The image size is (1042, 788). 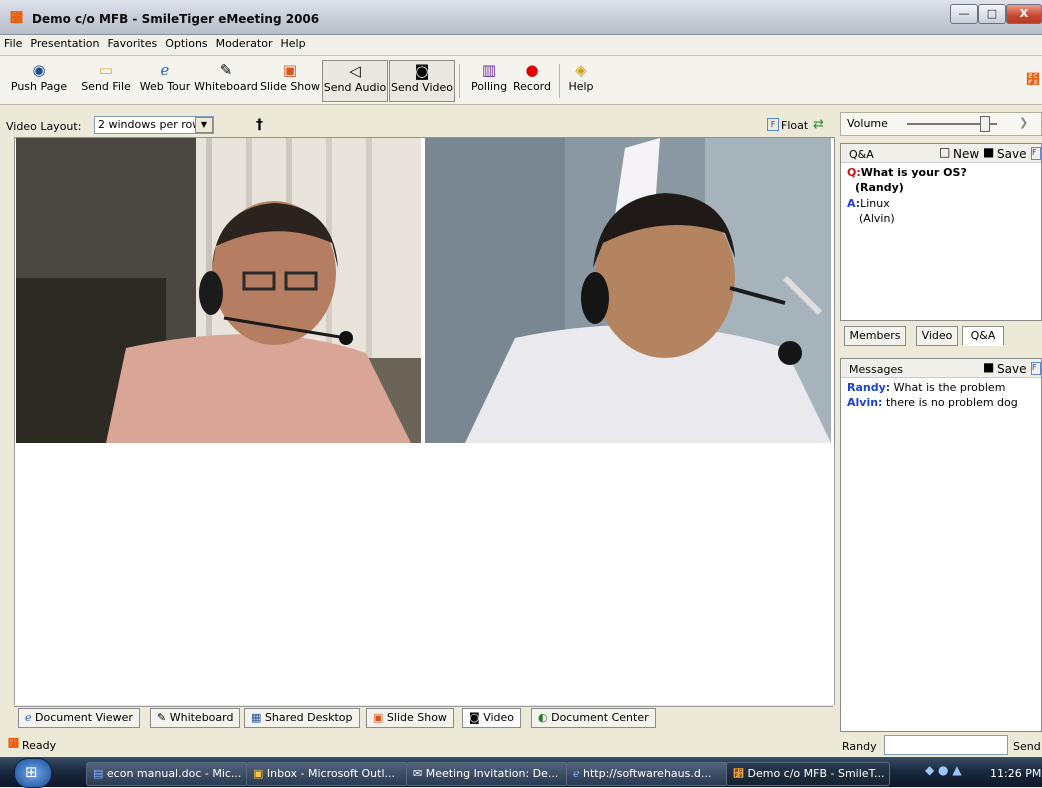 I want to click on messages-save-button: Save, so click(x=1011, y=369).